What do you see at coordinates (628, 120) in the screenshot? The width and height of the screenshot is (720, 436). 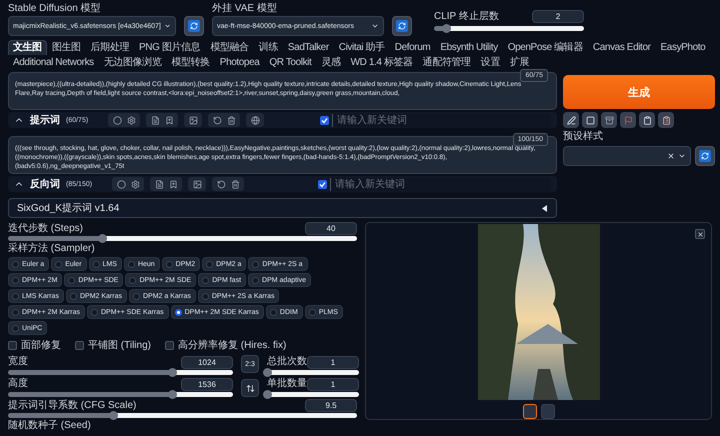 I see `flag-icon` at bounding box center [628, 120].